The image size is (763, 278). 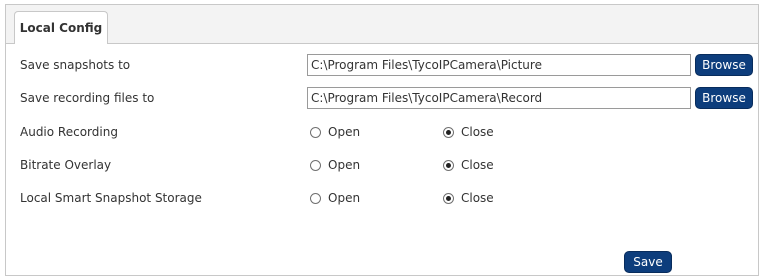 I want to click on bitrate-overlay-close-radio: Close, so click(x=468, y=165).